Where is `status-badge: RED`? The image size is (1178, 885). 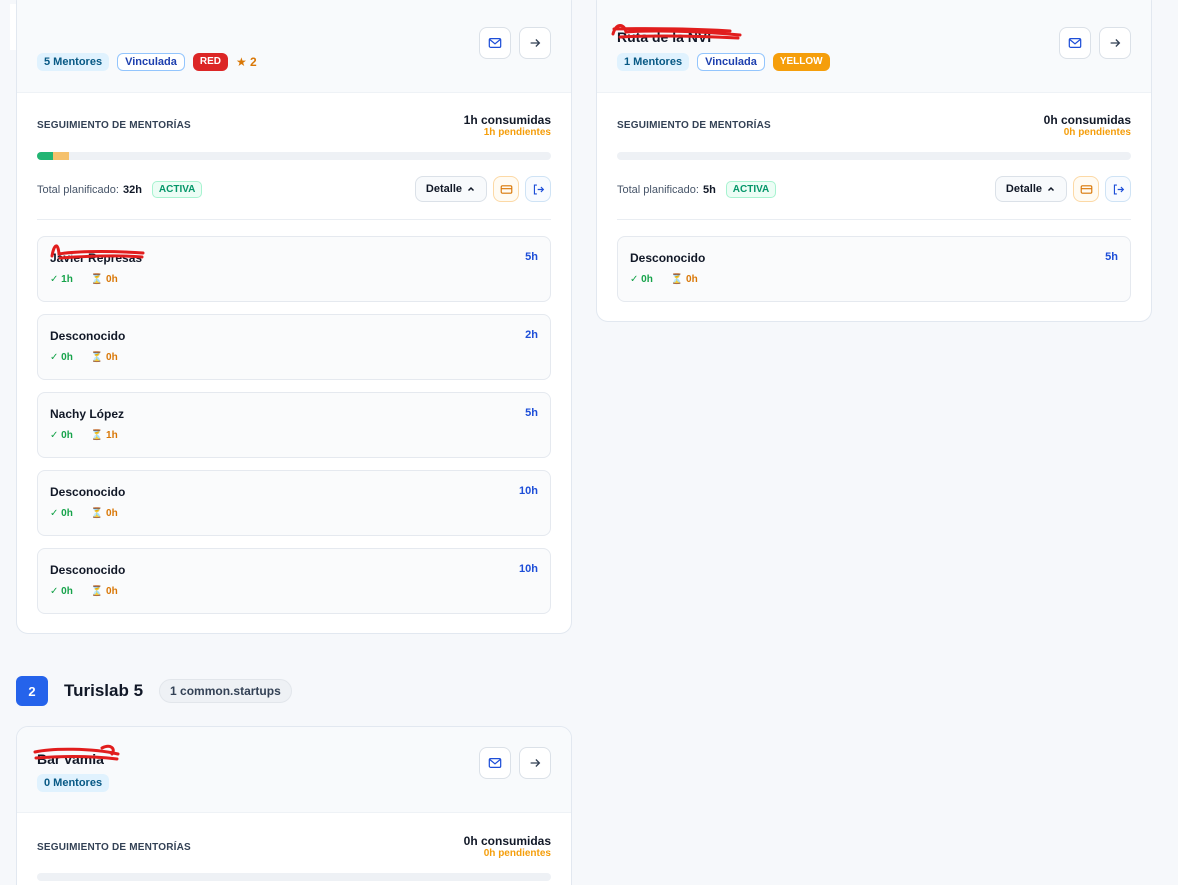 status-badge: RED is located at coordinates (210, 62).